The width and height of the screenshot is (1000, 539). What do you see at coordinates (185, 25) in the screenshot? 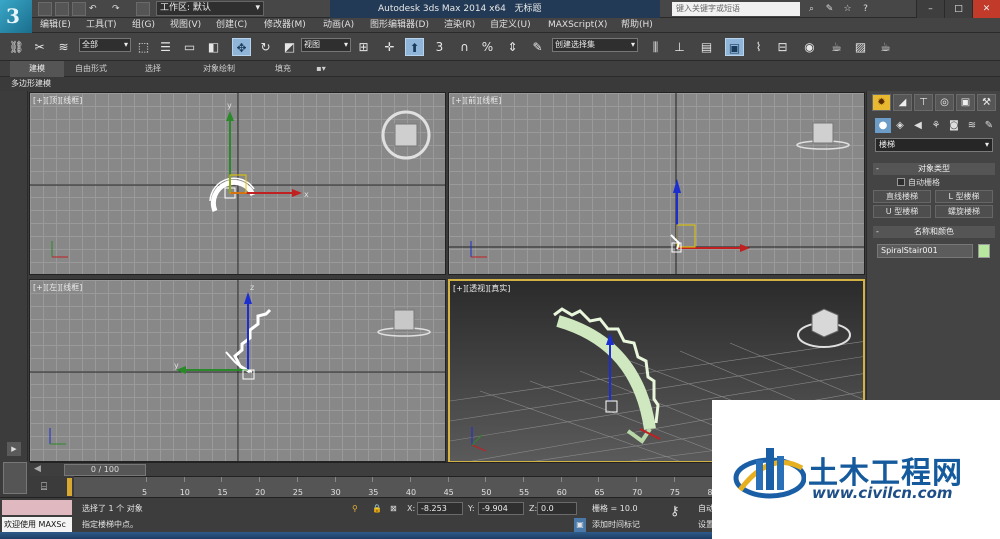
I see `menu-views: 视图(V)` at bounding box center [185, 25].